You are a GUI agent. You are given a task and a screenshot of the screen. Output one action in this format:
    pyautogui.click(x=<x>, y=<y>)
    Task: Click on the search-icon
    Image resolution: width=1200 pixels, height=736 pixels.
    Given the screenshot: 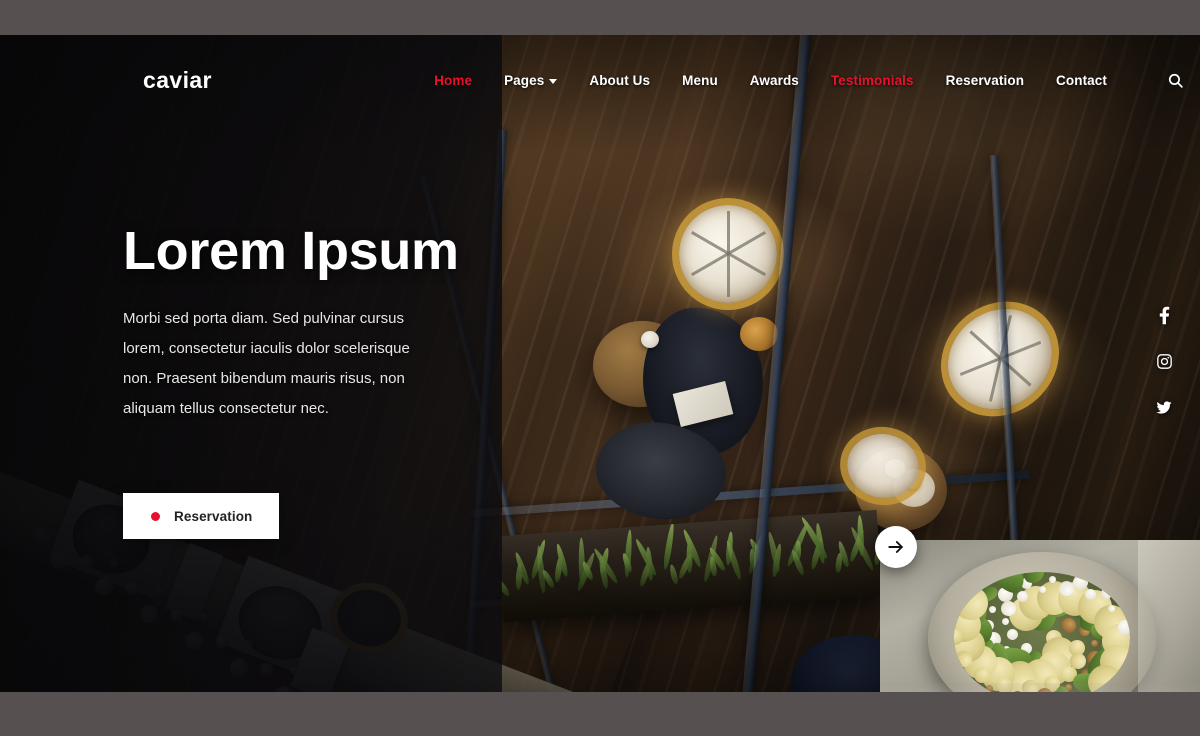 What is the action you would take?
    pyautogui.click(x=1178, y=80)
    